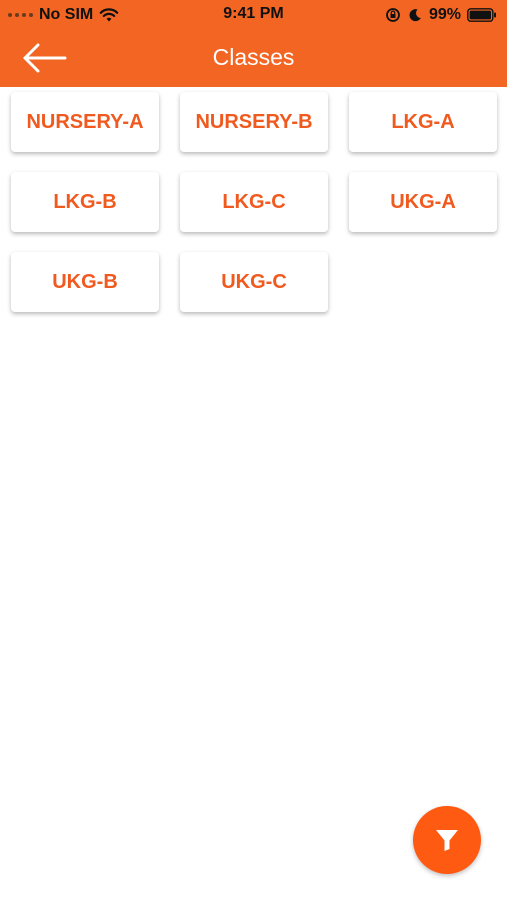 Image resolution: width=507 pixels, height=900 pixels. What do you see at coordinates (423, 122) in the screenshot?
I see `class-card-lkg-a: LKG-A` at bounding box center [423, 122].